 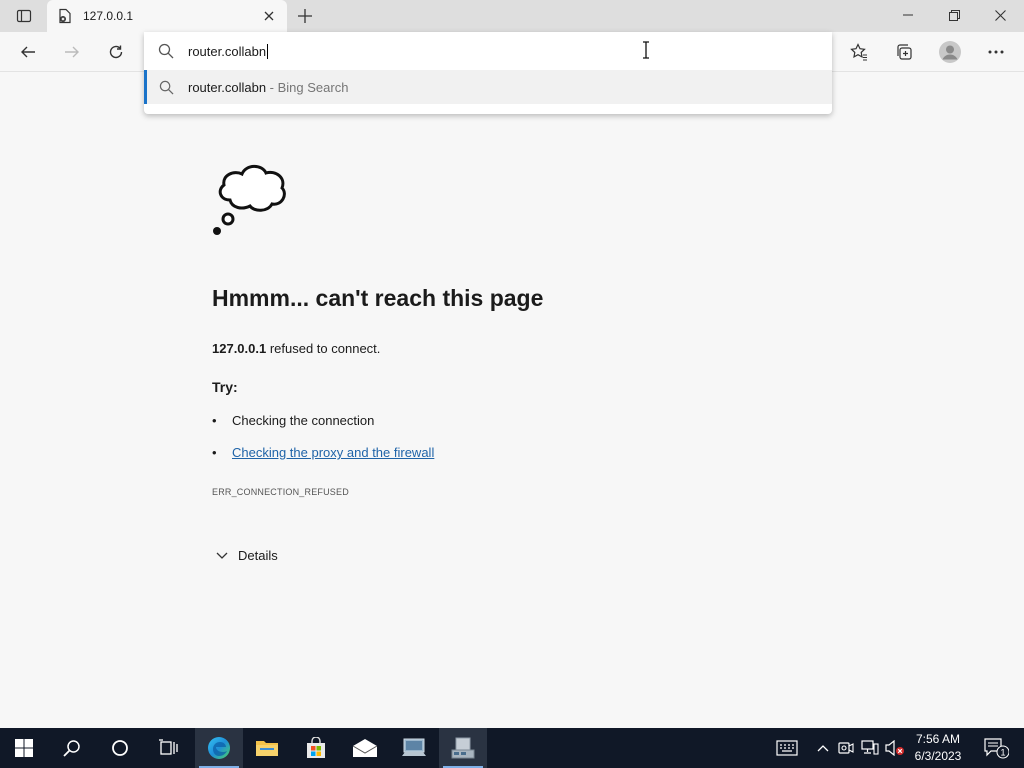 I want to click on tab-close-button, so click(x=269, y=16).